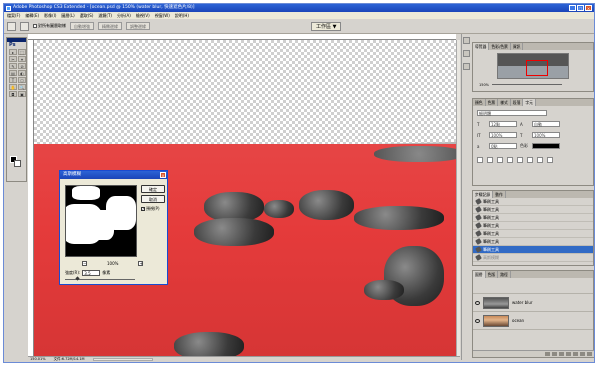 Image resolution: width=600 pixels, height=368 pixels. I want to click on workspace-menu: 工作區 ▼, so click(326, 26).